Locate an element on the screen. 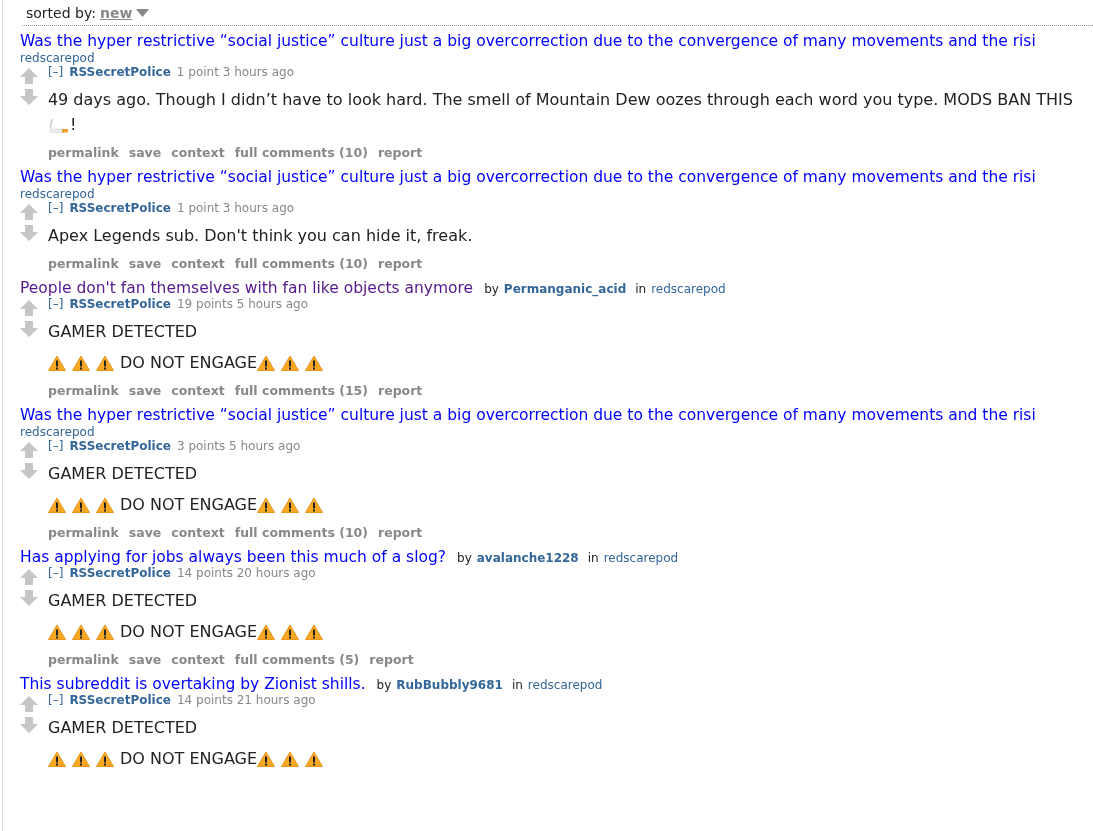  score-time: 14 points 21 hours ago is located at coordinates (246, 700).